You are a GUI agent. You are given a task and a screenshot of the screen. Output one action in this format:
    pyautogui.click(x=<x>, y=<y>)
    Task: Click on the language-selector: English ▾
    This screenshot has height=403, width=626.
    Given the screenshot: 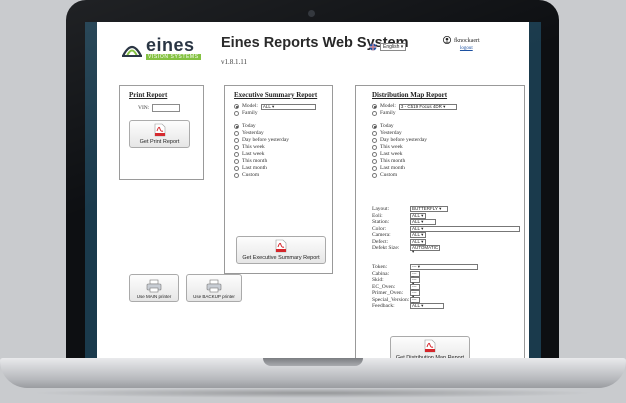 What is the action you would take?
    pyautogui.click(x=388, y=47)
    